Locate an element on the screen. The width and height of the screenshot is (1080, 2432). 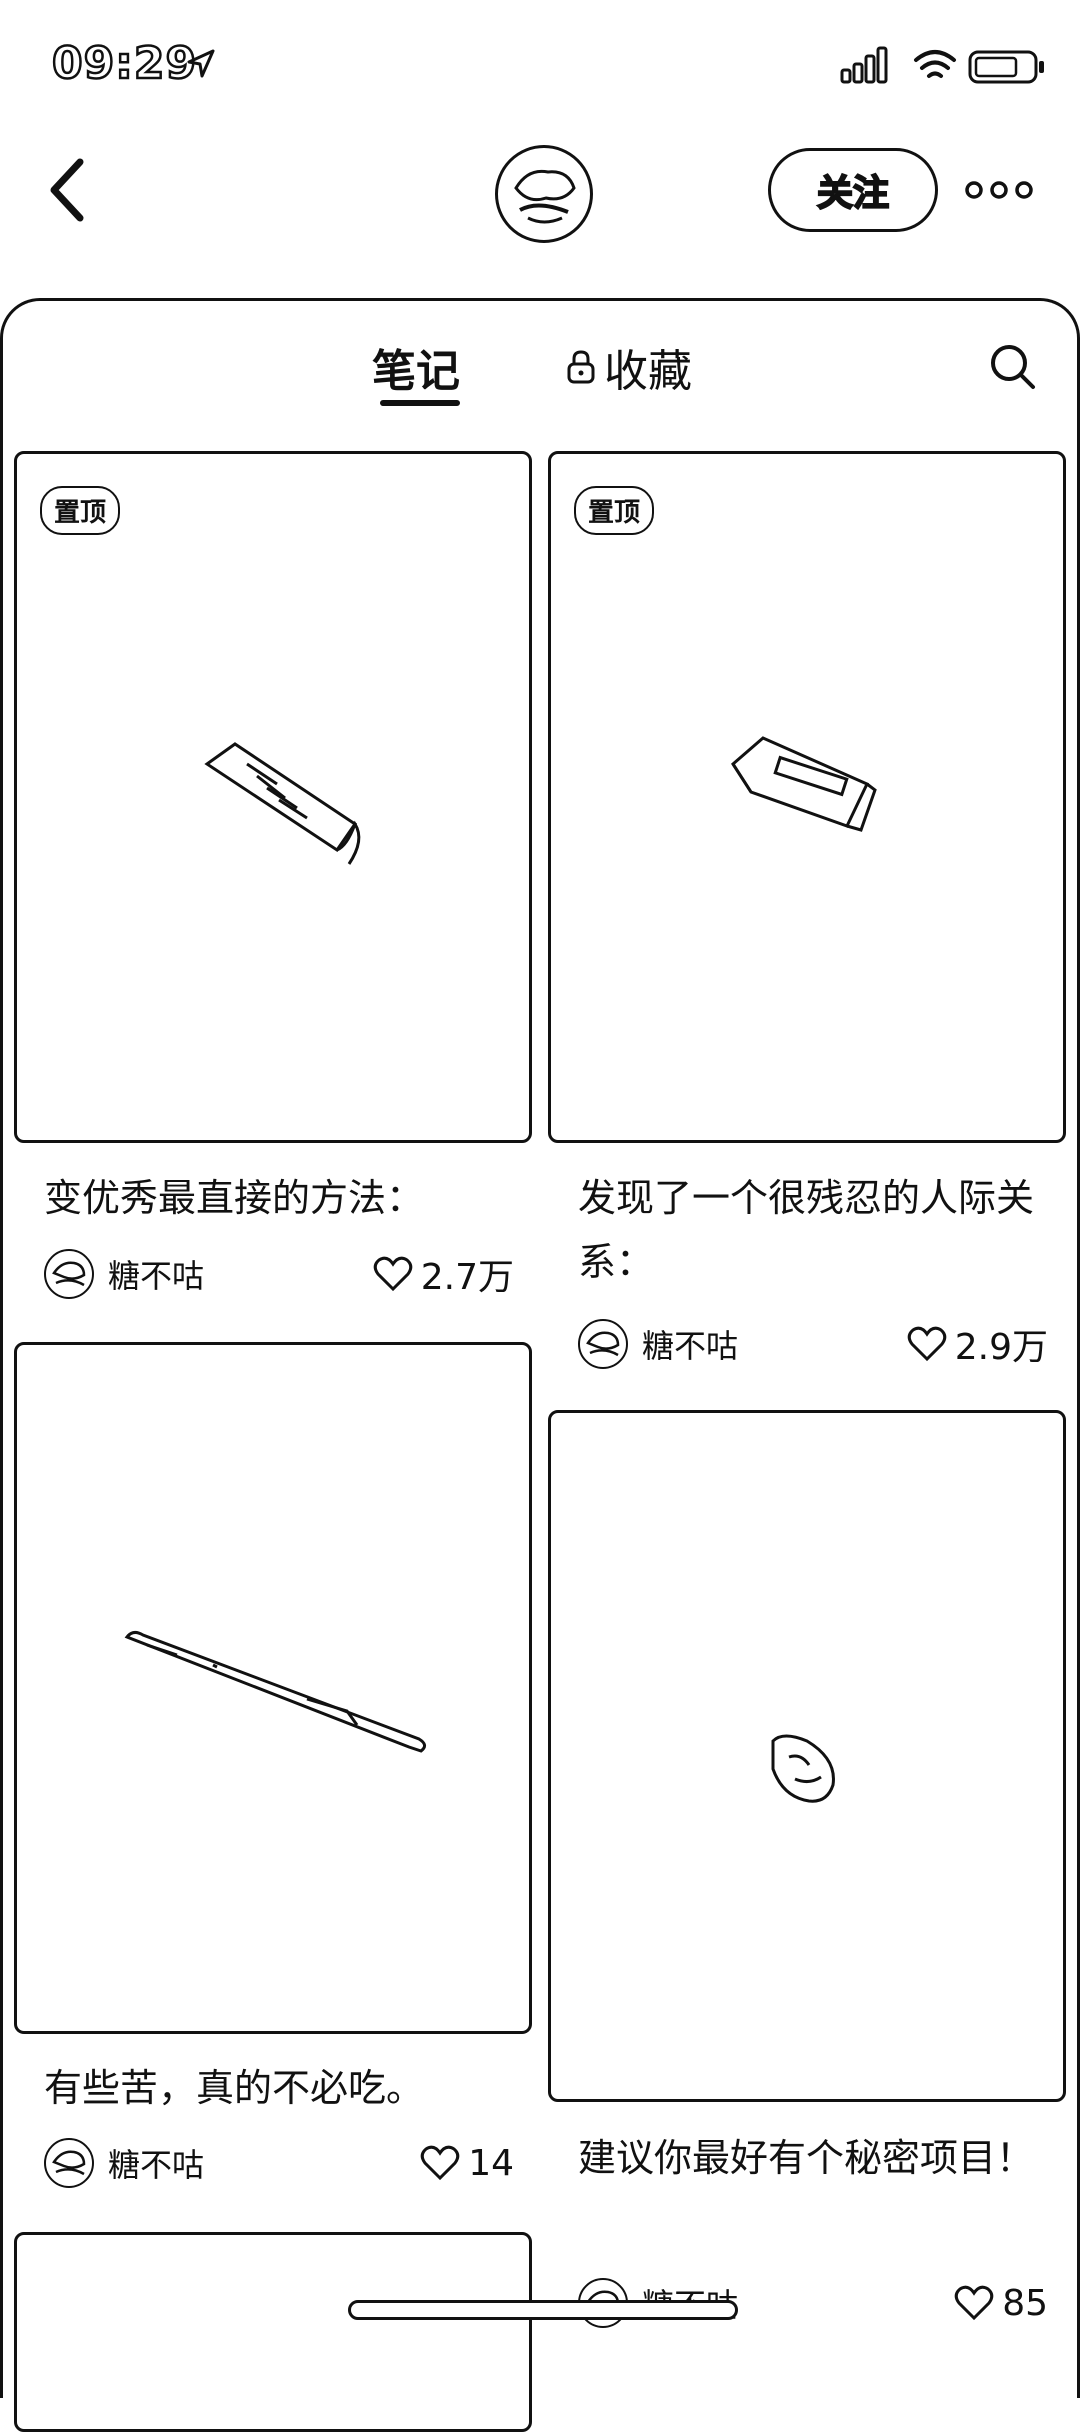
home-indicator is located at coordinates (543, 2310).